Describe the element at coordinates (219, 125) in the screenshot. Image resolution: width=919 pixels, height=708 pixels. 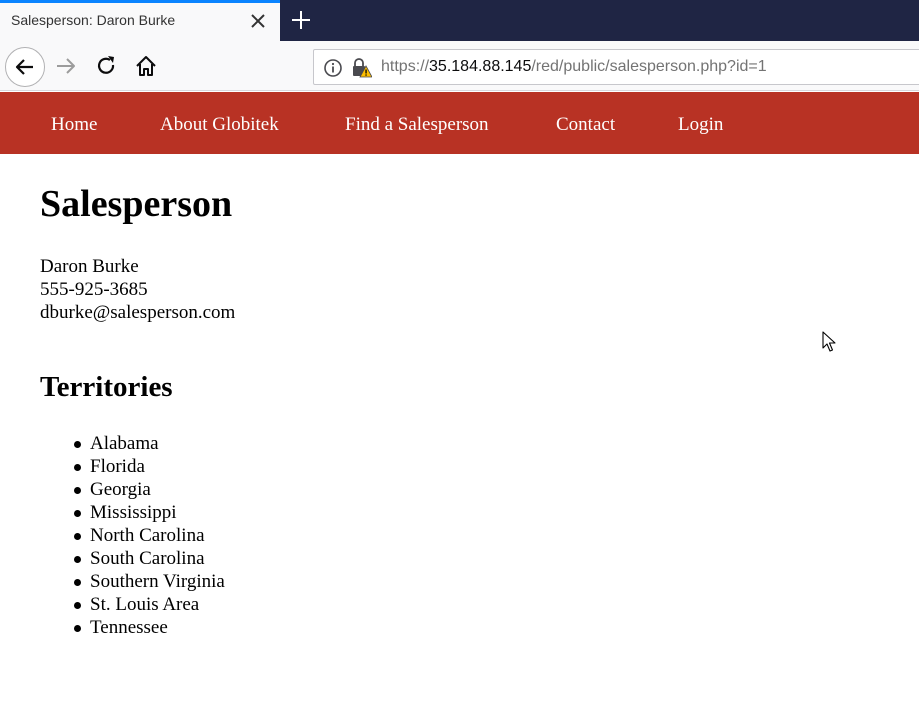
I see `nav-about-globitek: About Globitek` at that location.